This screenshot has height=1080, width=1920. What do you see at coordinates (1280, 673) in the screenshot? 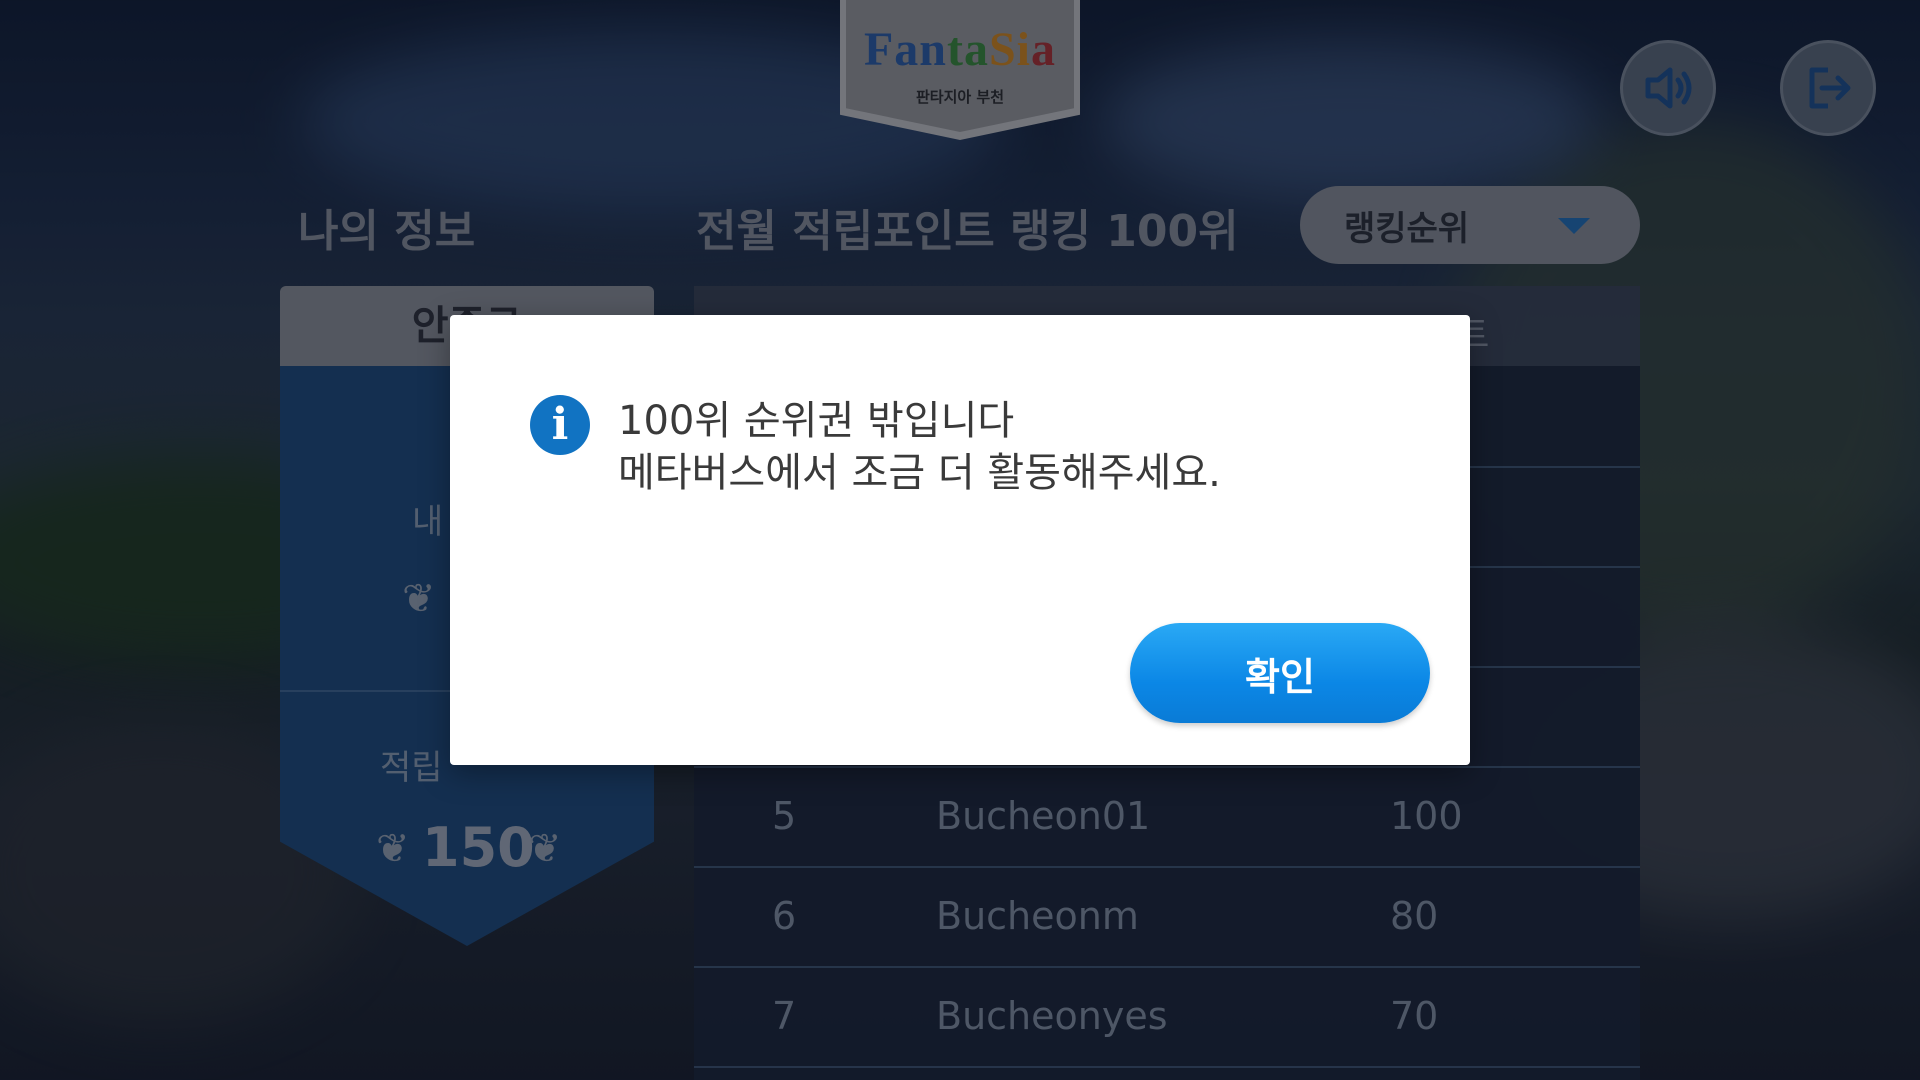
I see `confirm-button: 확인` at bounding box center [1280, 673].